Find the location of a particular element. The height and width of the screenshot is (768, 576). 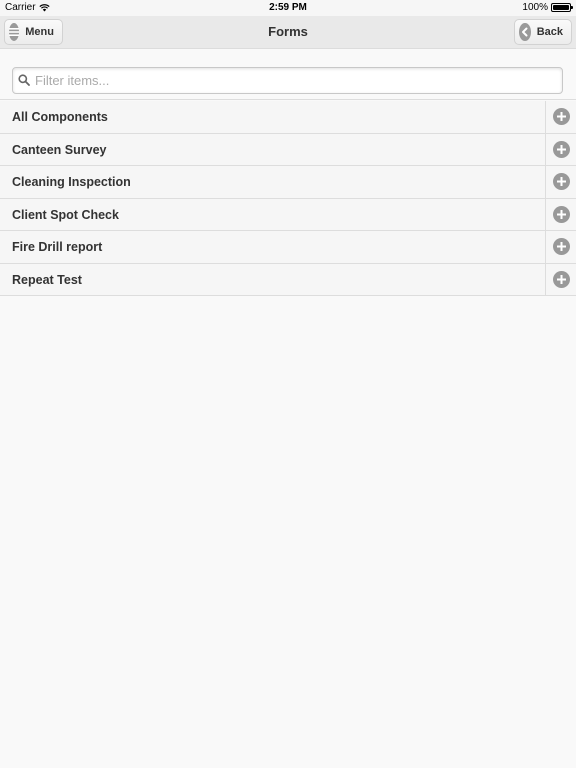

menu-icon is located at coordinates (14, 32).